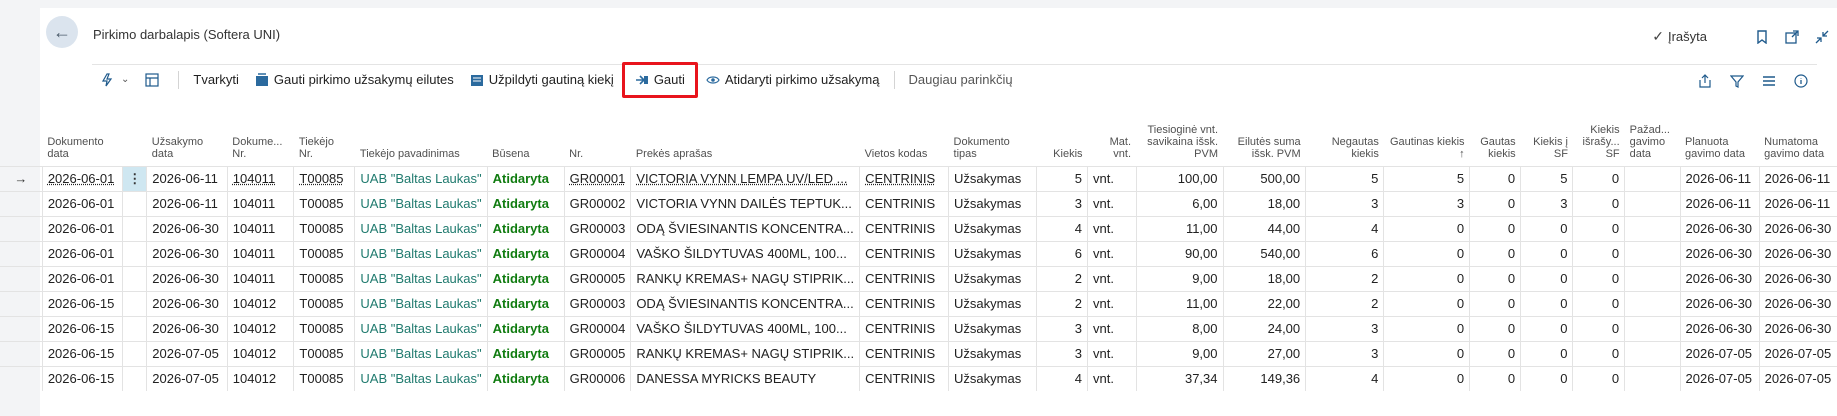 This screenshot has width=1837, height=416. What do you see at coordinates (260, 378) in the screenshot?
I see `table-cell: 104012` at bounding box center [260, 378].